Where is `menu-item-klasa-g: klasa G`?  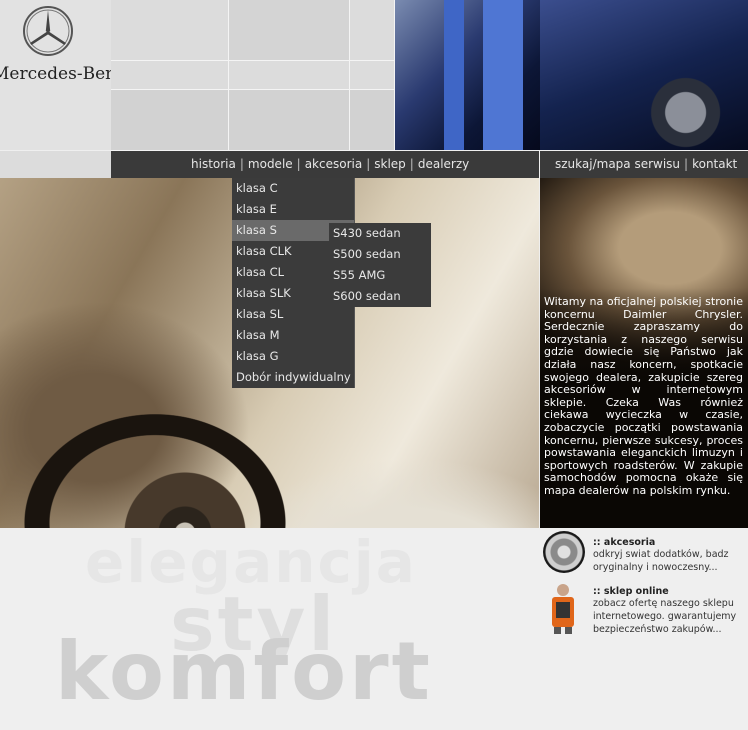
menu-item-klasa-g: klasa G is located at coordinates (293, 356).